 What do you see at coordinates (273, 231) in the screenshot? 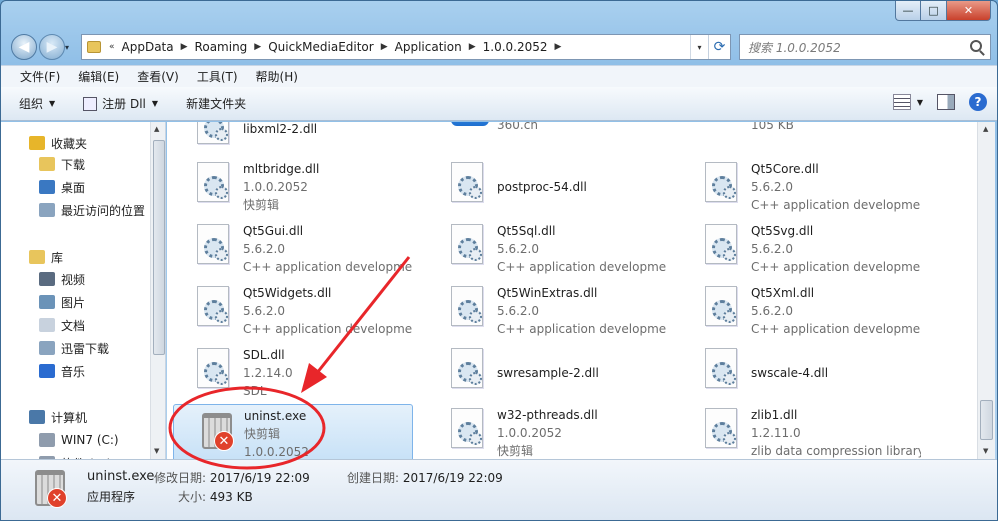
I see `file-name: Qt5Gui.dll` at bounding box center [273, 231].